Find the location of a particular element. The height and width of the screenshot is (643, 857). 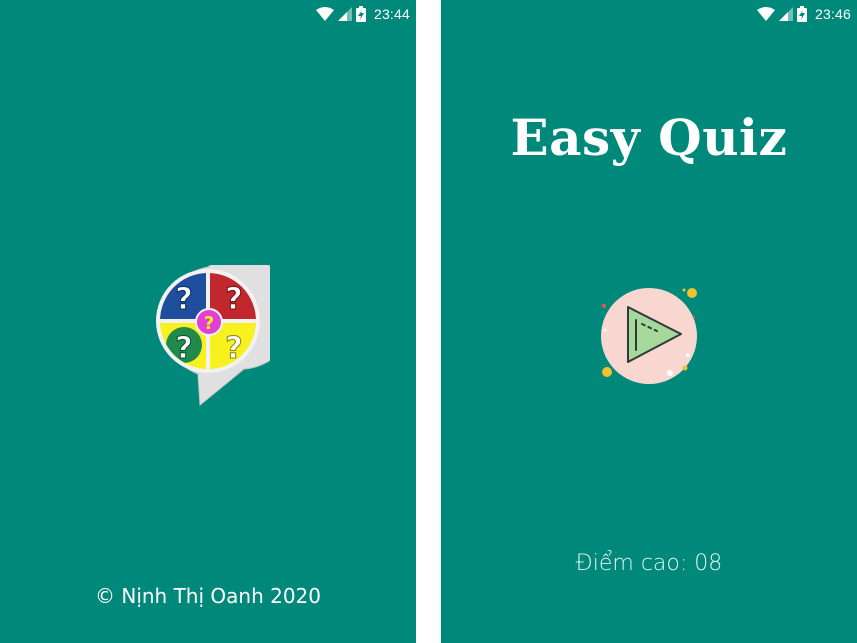

high-score-value: 08 is located at coordinates (708, 563).